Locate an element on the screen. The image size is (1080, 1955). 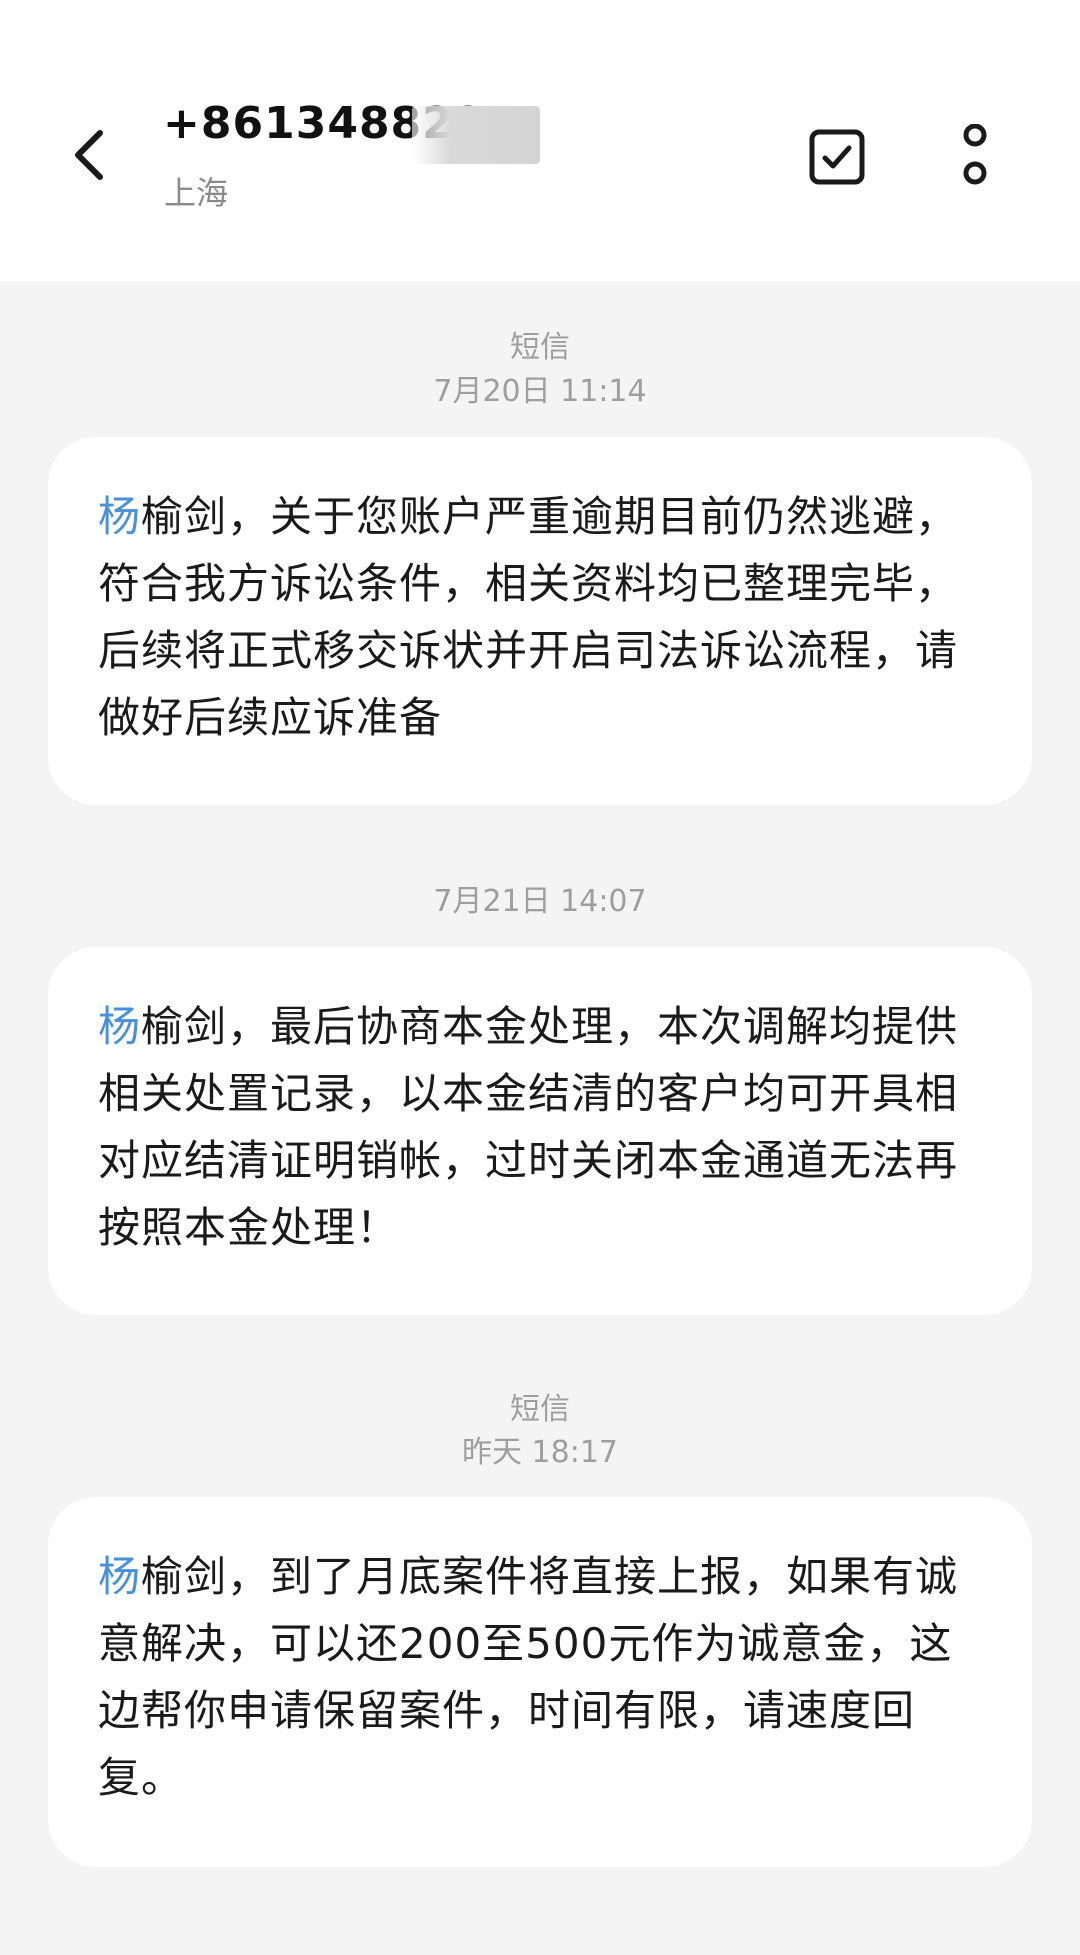
more-options-button is located at coordinates (975, 155).